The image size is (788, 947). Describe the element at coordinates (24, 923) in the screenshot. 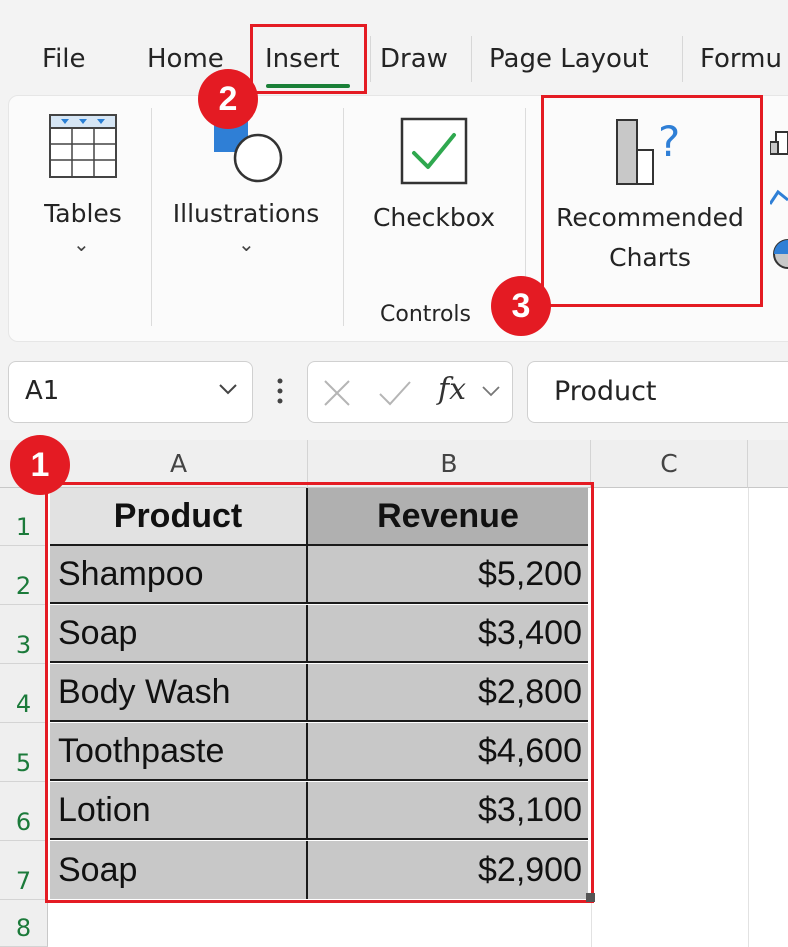

I see `row-header-8: 8` at that location.